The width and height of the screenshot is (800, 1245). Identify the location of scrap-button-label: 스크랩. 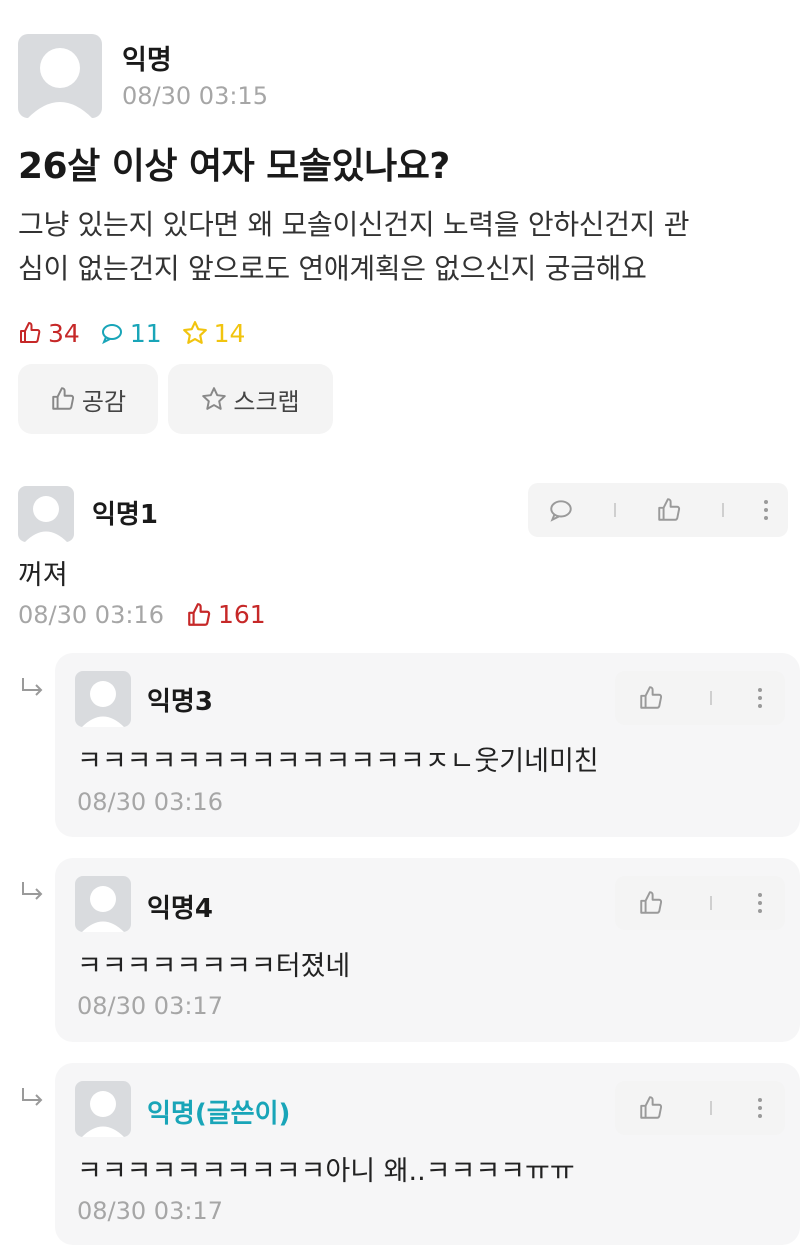
(266, 401).